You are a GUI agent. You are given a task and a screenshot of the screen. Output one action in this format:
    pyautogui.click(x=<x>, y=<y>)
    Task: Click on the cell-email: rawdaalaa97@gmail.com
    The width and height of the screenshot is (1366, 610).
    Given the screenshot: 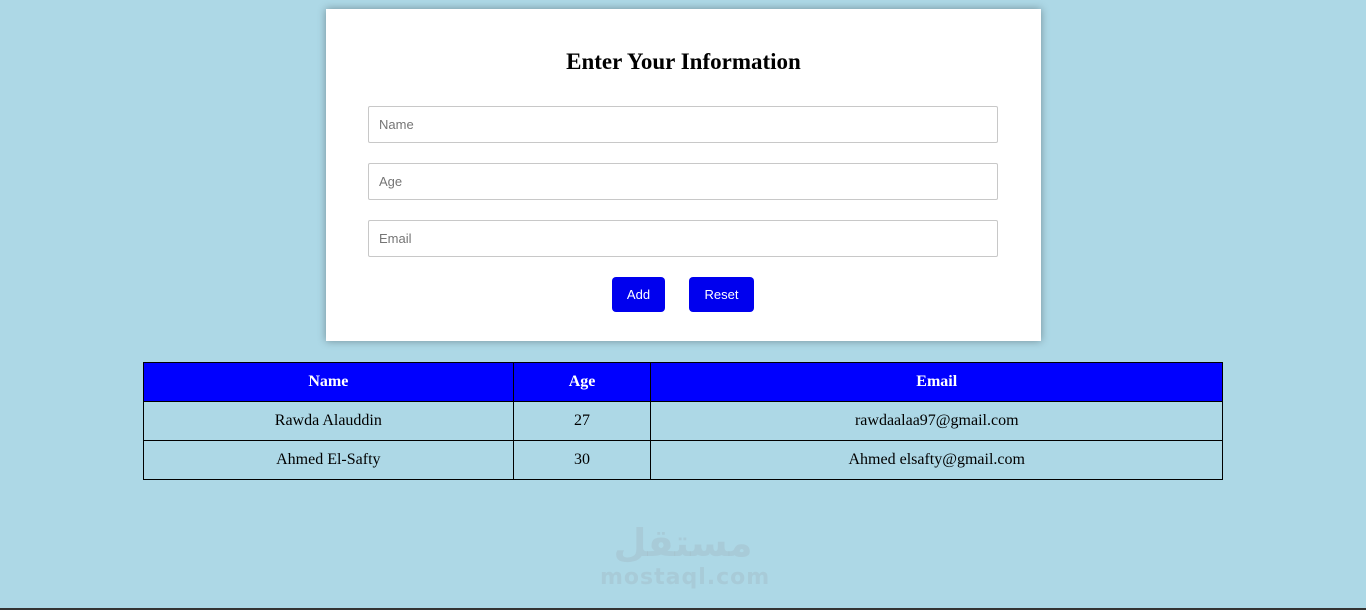 What is the action you would take?
    pyautogui.click(x=936, y=421)
    